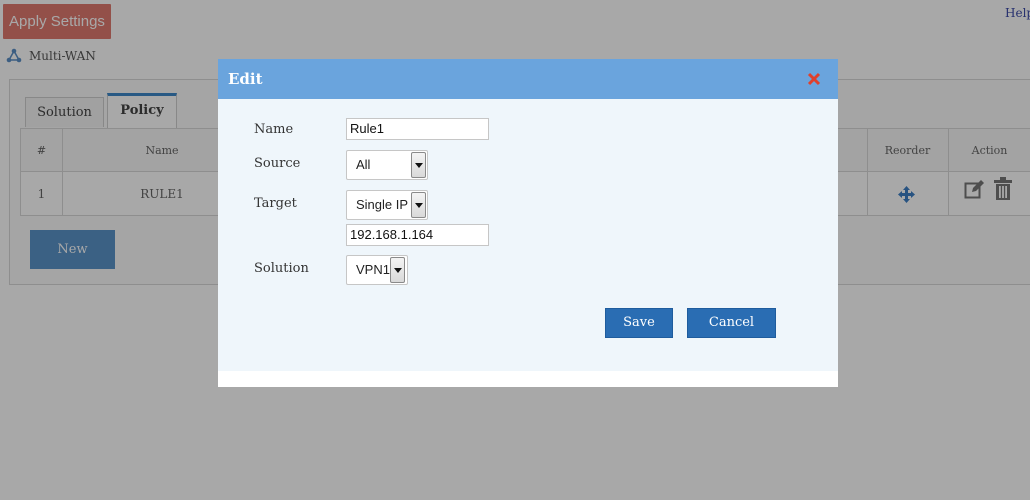 The height and width of the screenshot is (500, 1030). I want to click on target-label: Target, so click(275, 203).